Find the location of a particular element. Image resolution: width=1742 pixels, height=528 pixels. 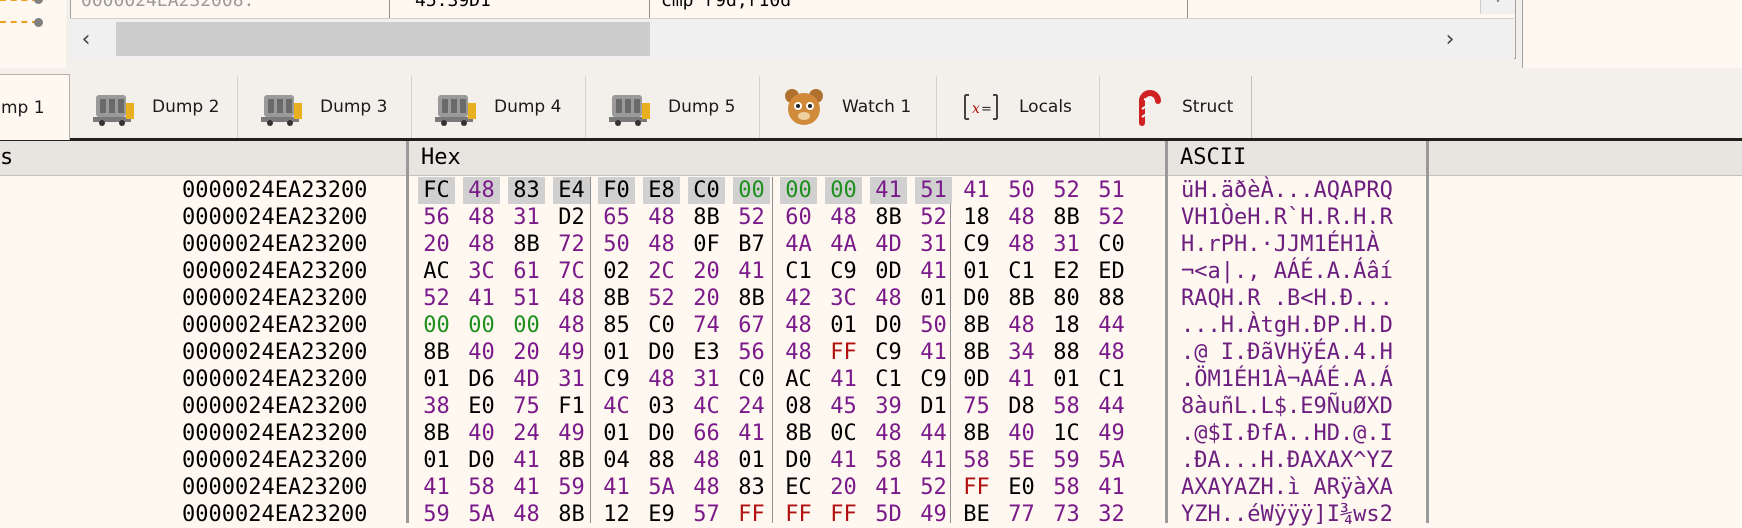

hex-byte: 75 is located at coordinates (526, 406).